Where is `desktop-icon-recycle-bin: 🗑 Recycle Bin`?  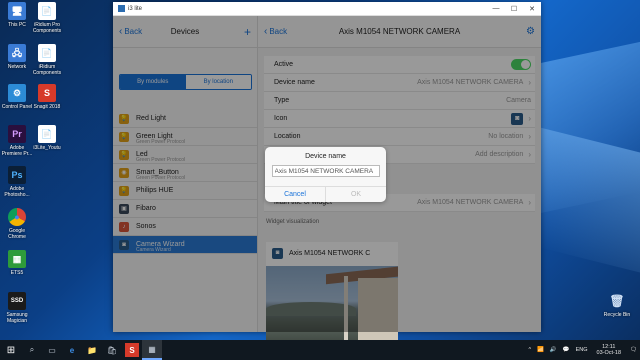 desktop-icon-recycle-bin: 🗑 Recycle Bin is located at coordinates (617, 305).